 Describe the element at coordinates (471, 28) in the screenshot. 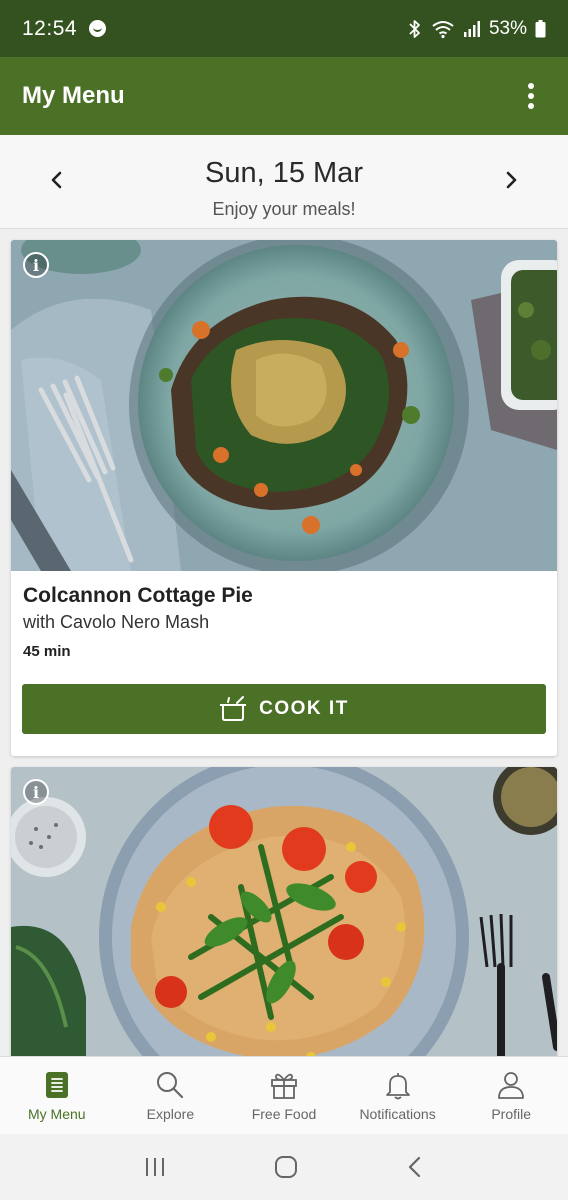

I see `signal-icon` at that location.